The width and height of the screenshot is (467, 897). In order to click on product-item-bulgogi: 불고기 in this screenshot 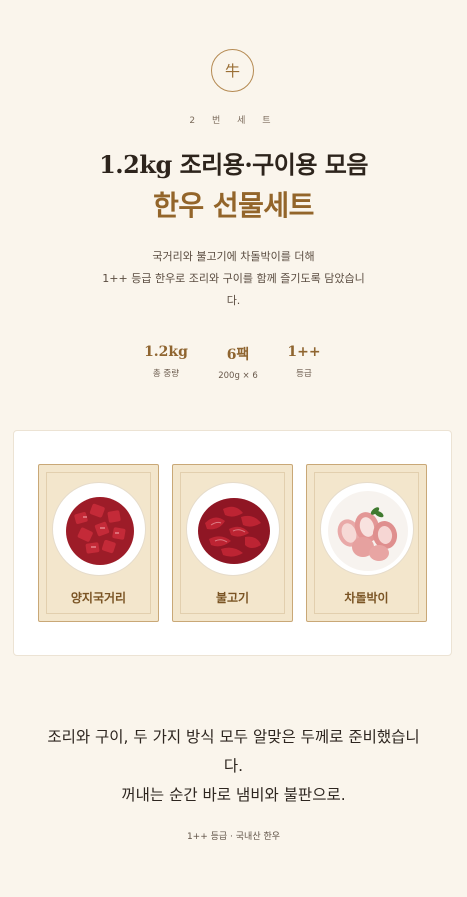, I will do `click(232, 543)`.